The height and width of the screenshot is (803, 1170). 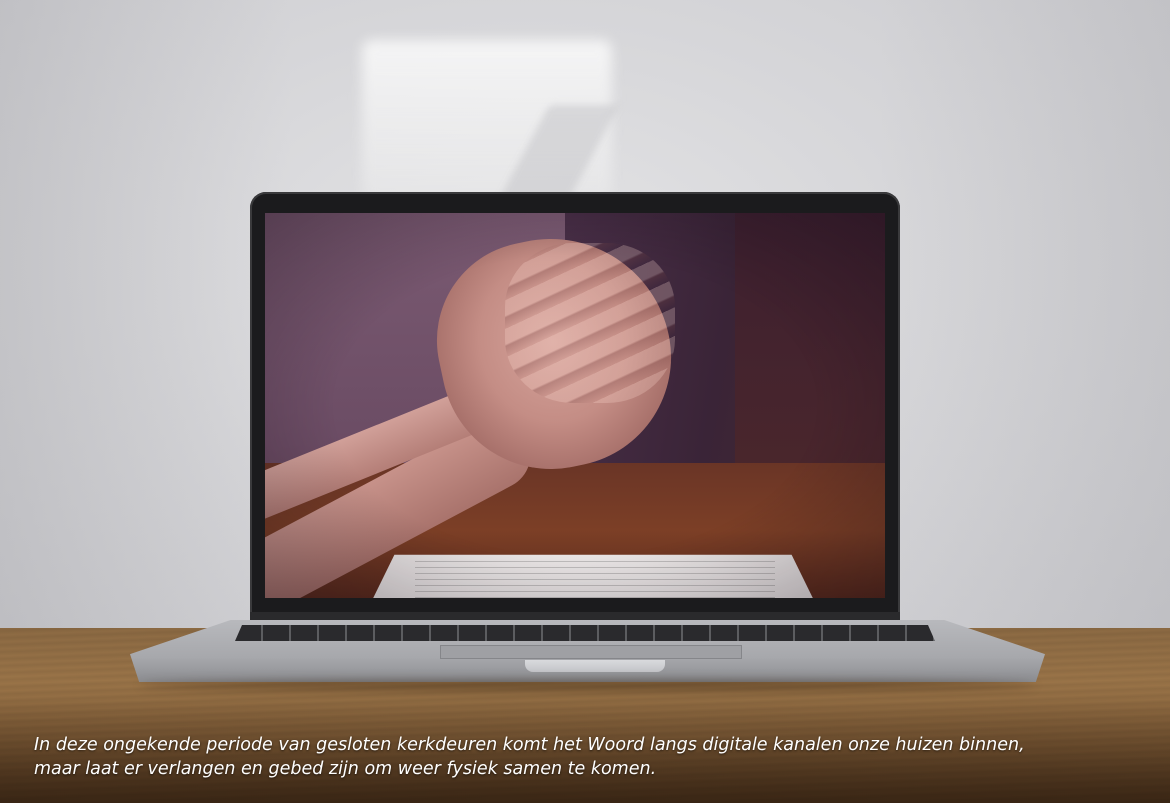 I want to click on laptop-shadow, so click(x=587, y=685).